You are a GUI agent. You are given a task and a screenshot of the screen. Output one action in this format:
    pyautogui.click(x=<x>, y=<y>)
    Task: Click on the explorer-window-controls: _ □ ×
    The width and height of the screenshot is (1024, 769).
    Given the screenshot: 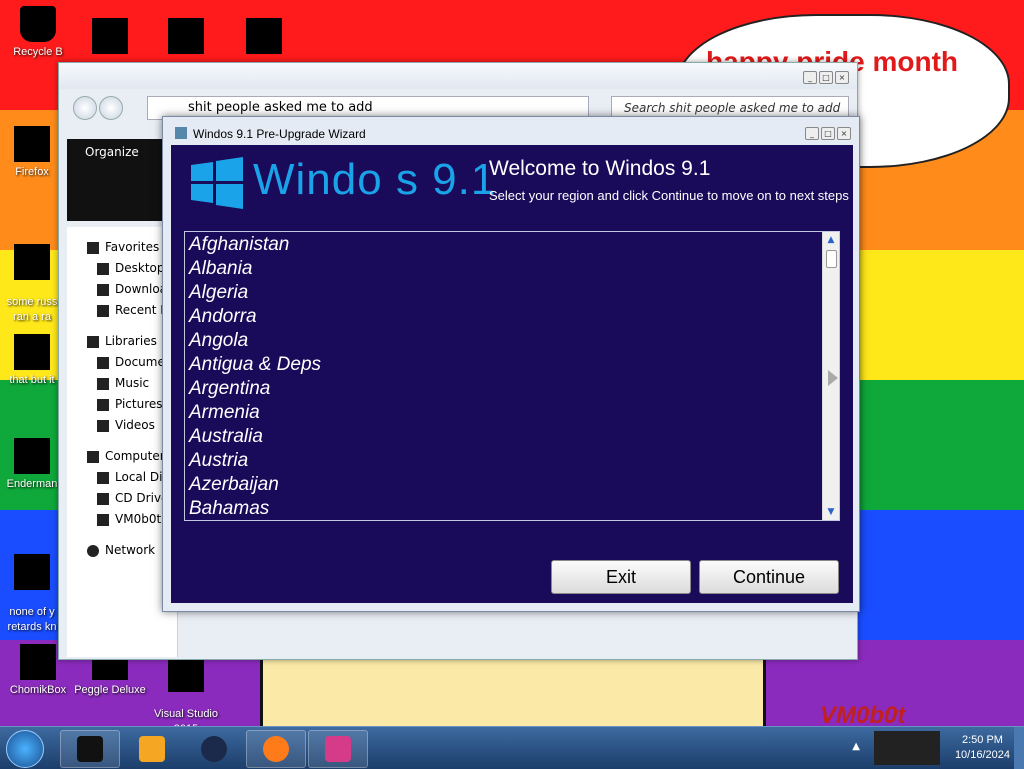 What is the action you would take?
    pyautogui.click(x=826, y=77)
    